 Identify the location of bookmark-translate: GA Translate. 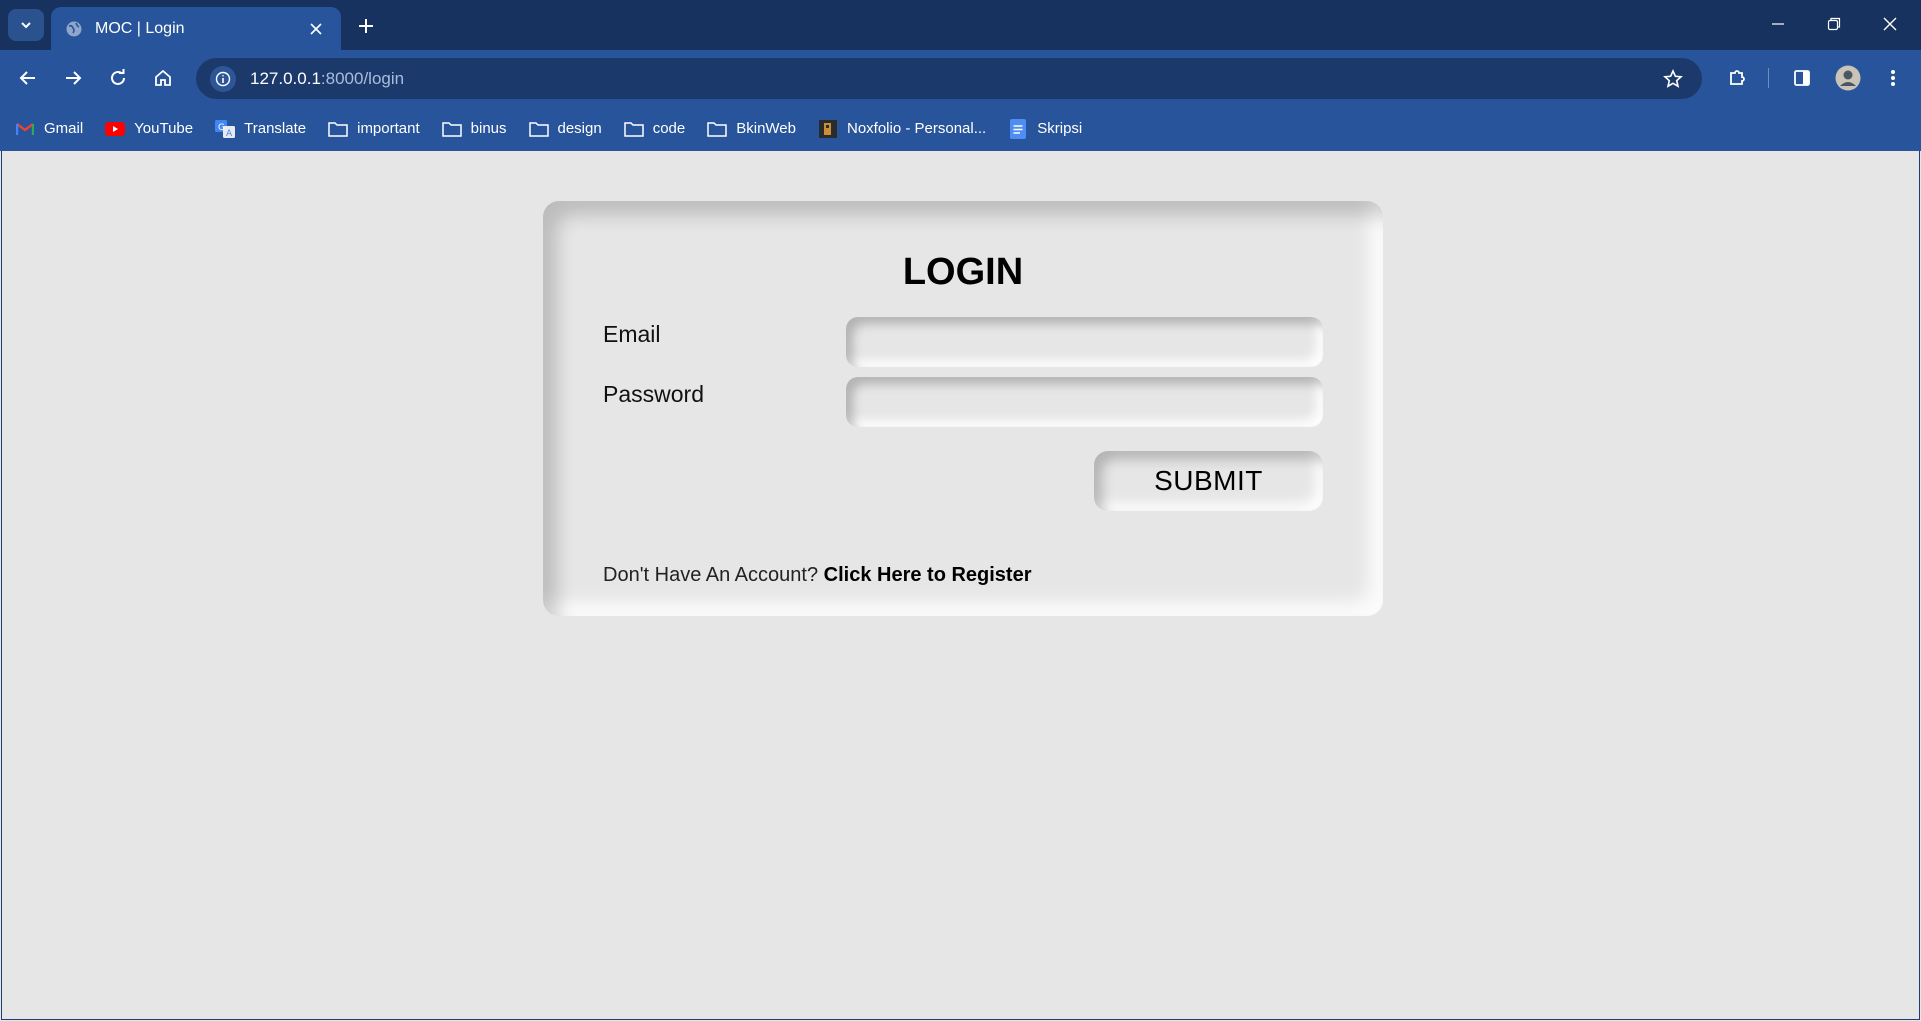
(260, 129).